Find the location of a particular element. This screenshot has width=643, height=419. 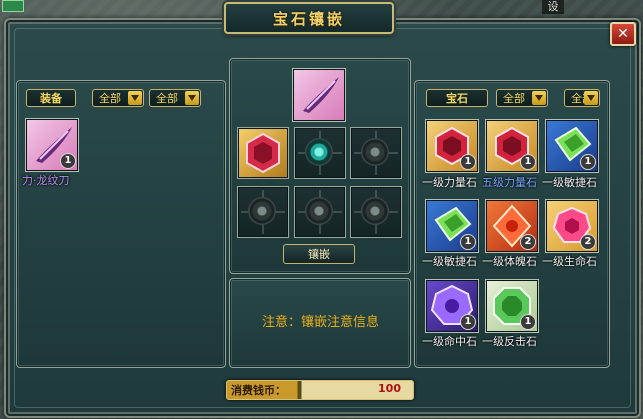

notice-text: 注意：镶嵌注意信息 is located at coordinates (321, 322).